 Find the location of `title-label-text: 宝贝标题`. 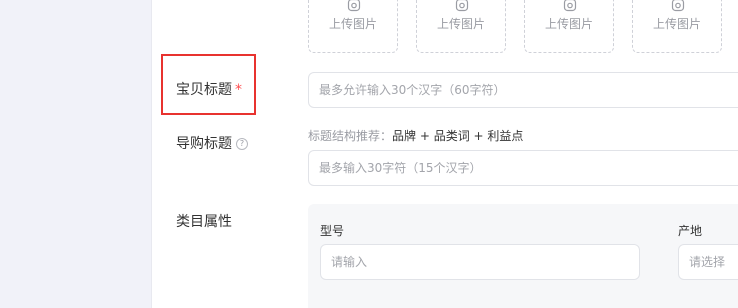

title-label-text: 宝贝标题 is located at coordinates (204, 90).